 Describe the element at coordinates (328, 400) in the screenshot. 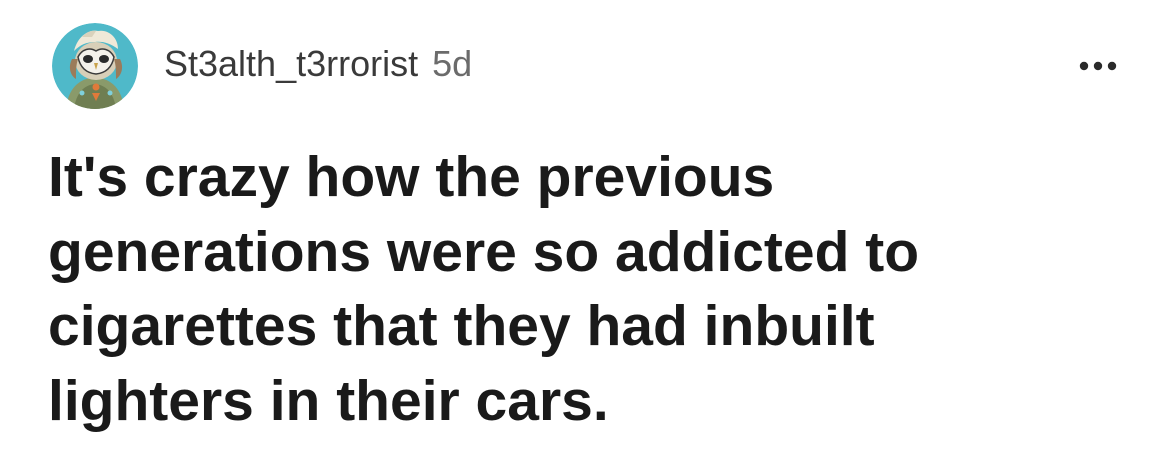

I see `post-title-line: lighters in their cars.` at that location.